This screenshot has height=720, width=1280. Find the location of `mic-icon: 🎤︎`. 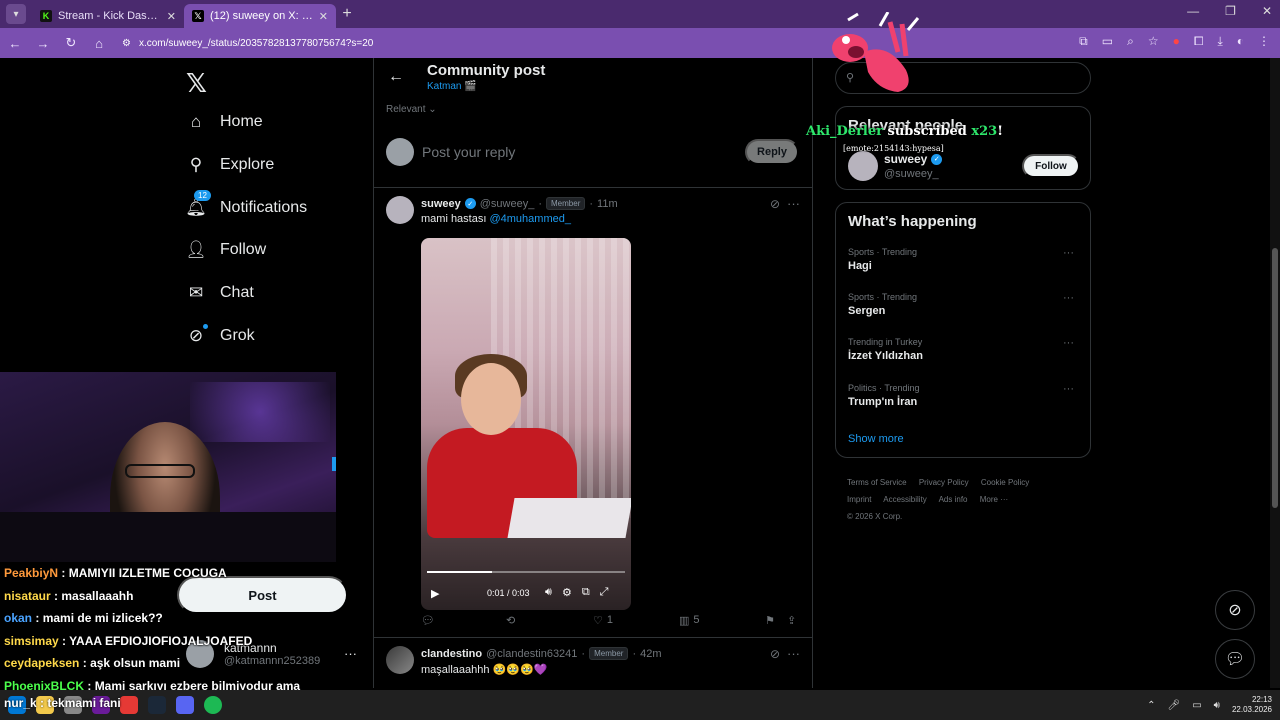

mic-icon: 🎤︎ is located at coordinates (1173, 705).